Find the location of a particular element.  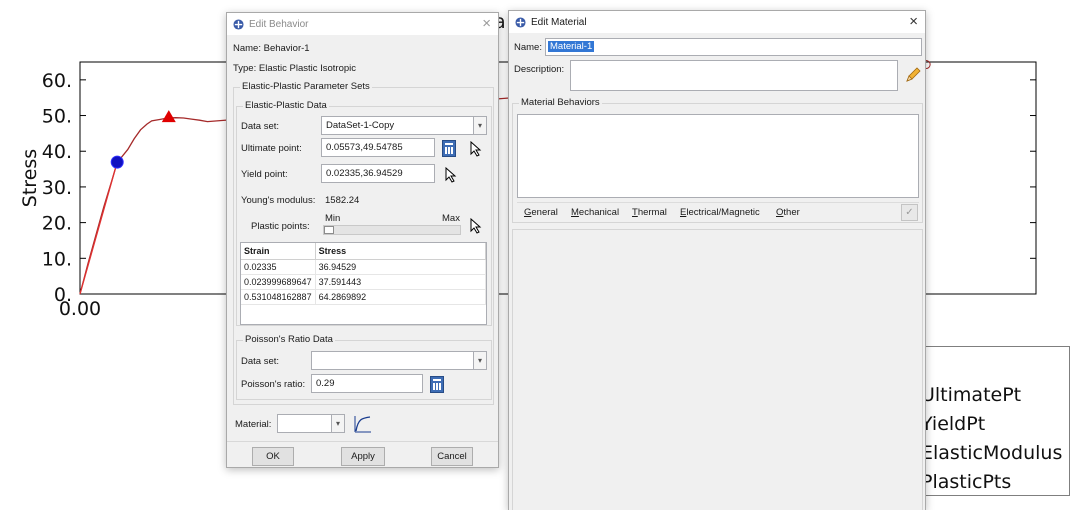

behavior-title: Edit Behavior is located at coordinates (279, 24).